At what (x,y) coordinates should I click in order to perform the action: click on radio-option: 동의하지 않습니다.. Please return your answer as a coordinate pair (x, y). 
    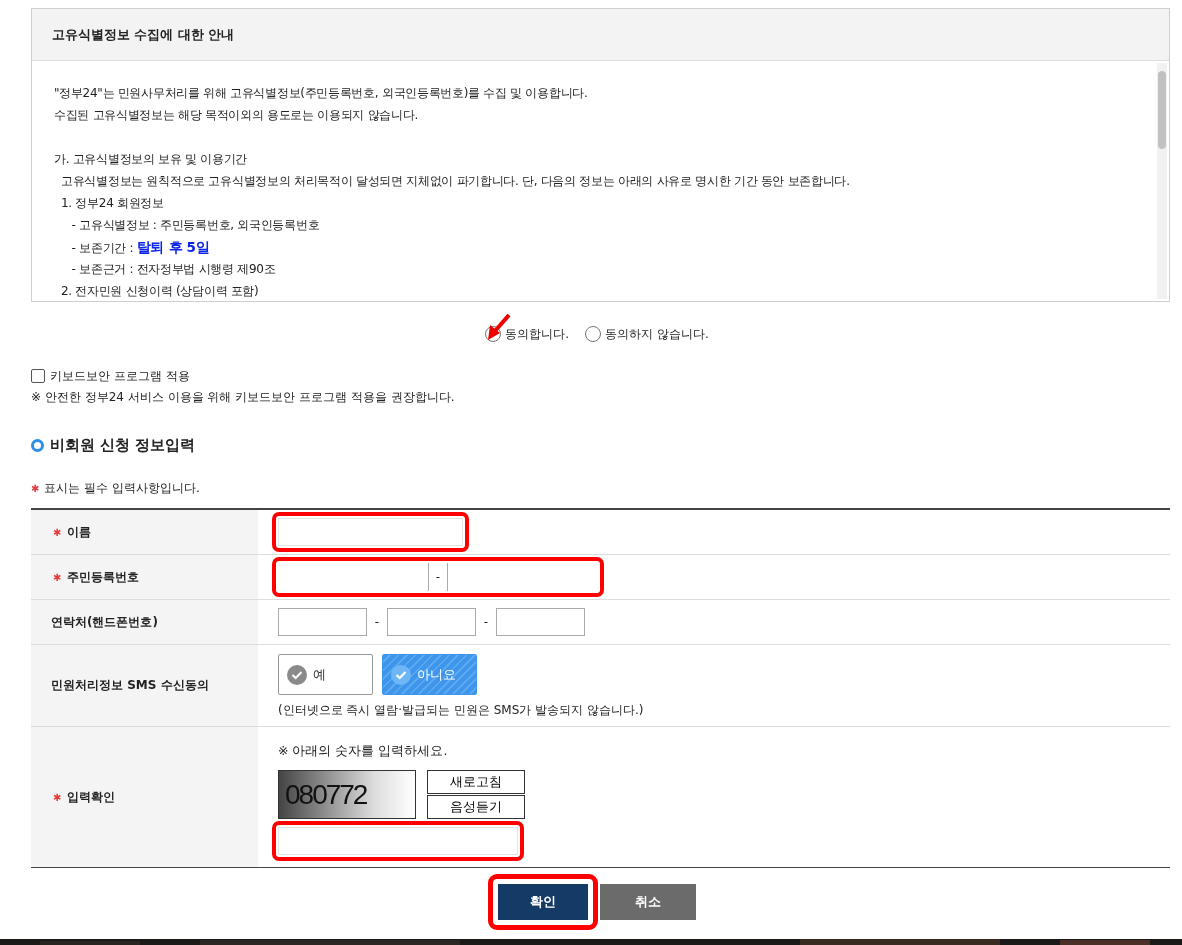
    Looking at the image, I should click on (647, 334).